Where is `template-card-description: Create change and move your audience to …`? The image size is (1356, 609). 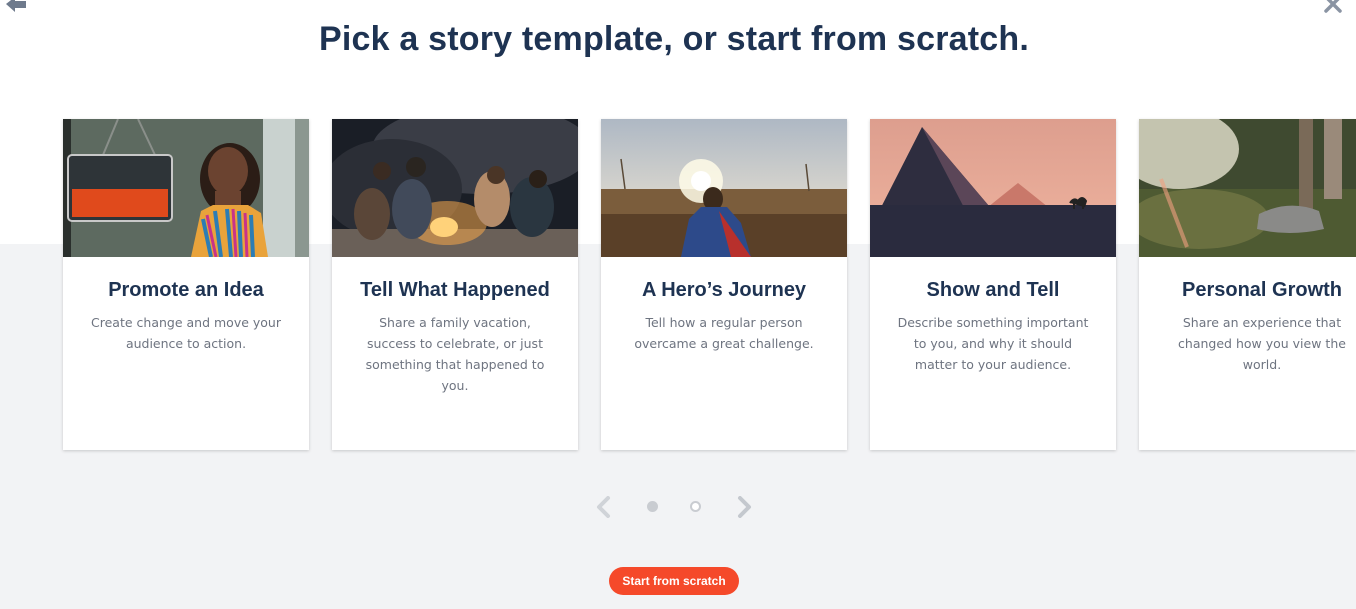 template-card-description: Create change and move your audience to … is located at coordinates (186, 333).